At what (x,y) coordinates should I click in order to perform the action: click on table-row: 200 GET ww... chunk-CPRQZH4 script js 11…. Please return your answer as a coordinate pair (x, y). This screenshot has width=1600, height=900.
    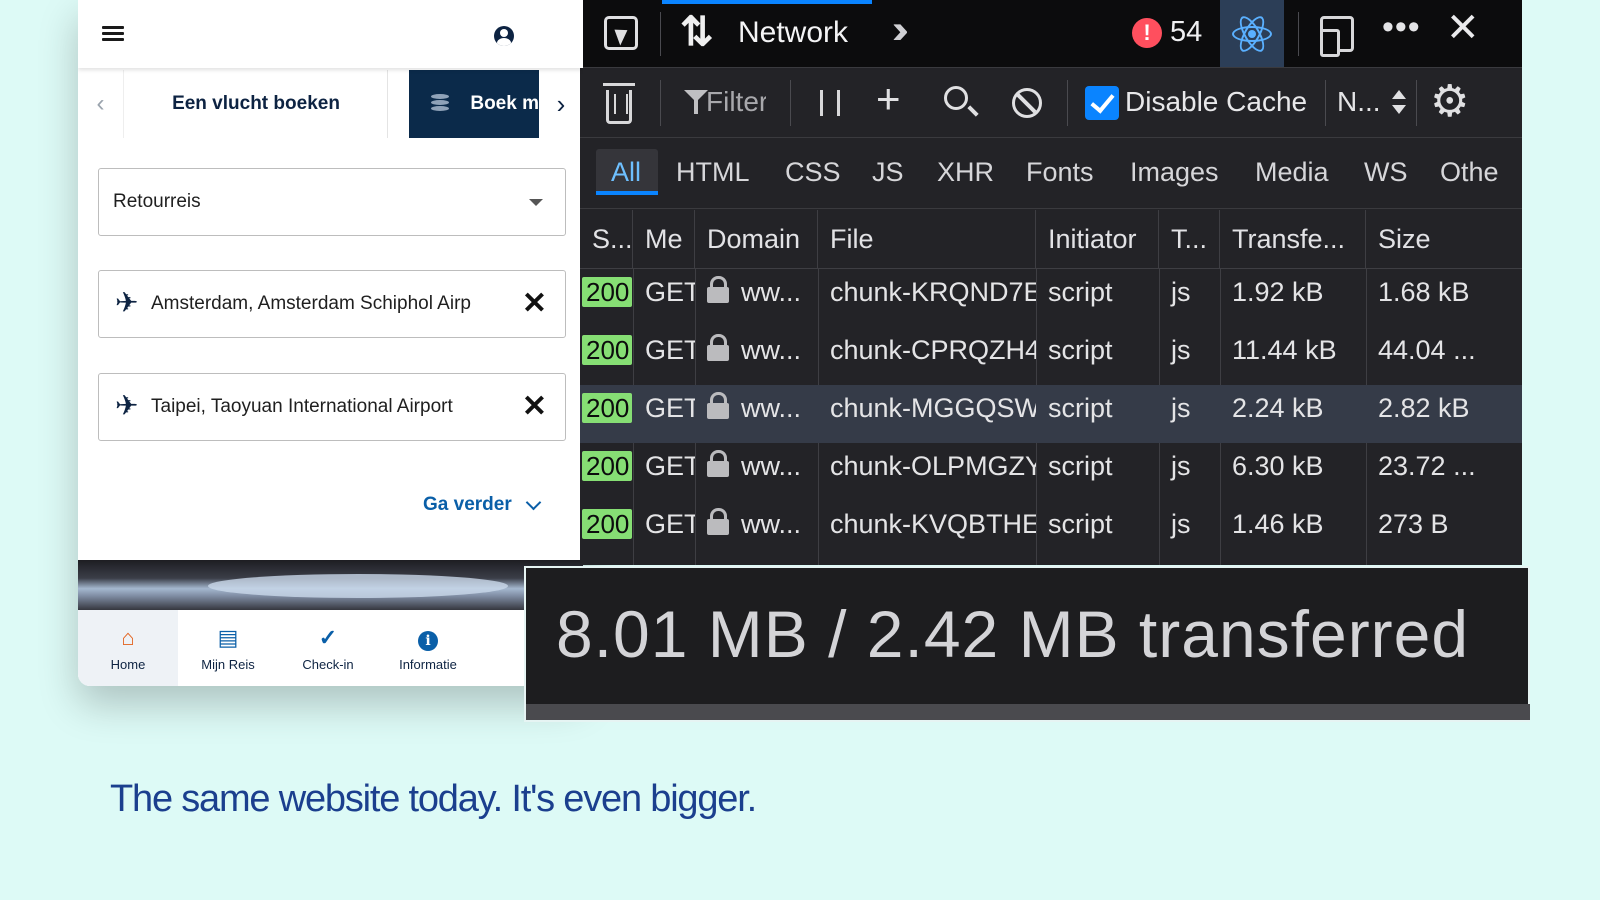
    Looking at the image, I should click on (1051, 356).